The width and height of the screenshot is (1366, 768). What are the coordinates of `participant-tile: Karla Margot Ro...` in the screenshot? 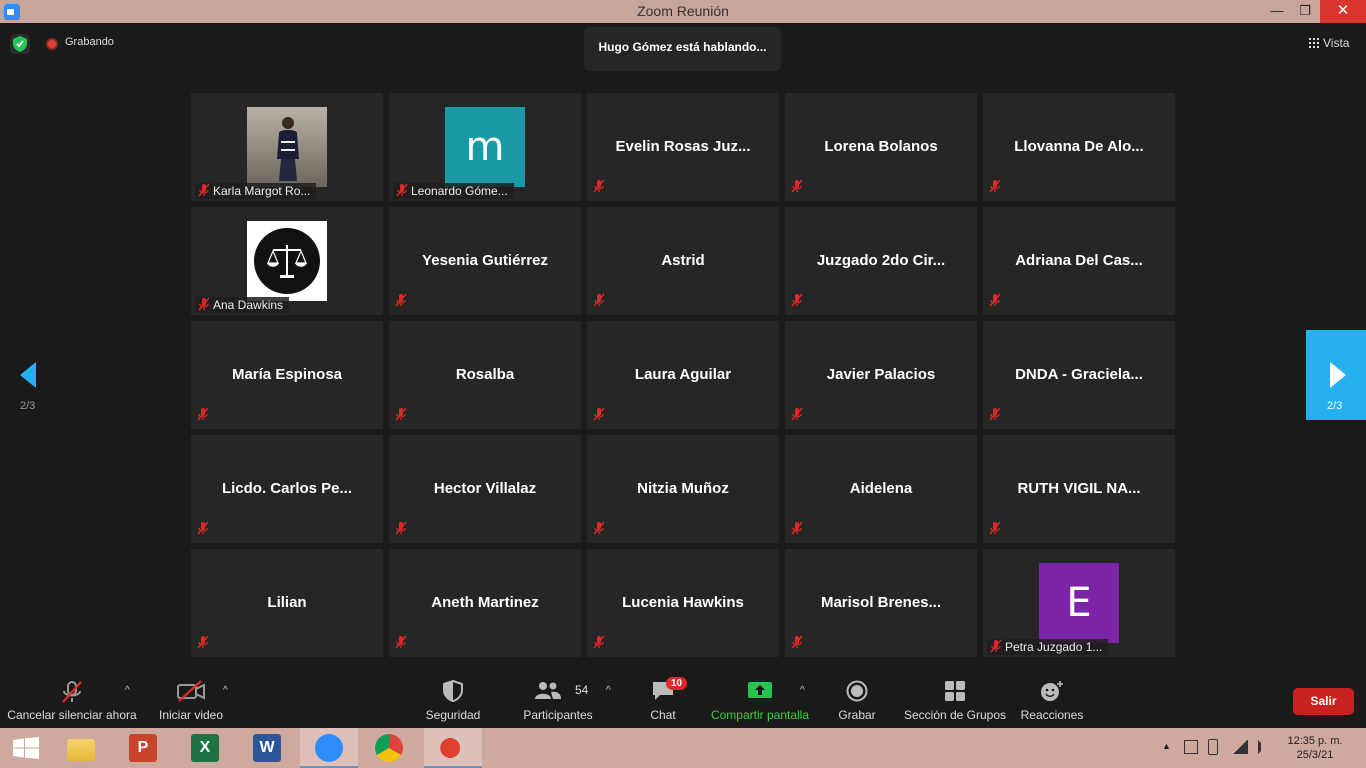 It's located at (287, 147).